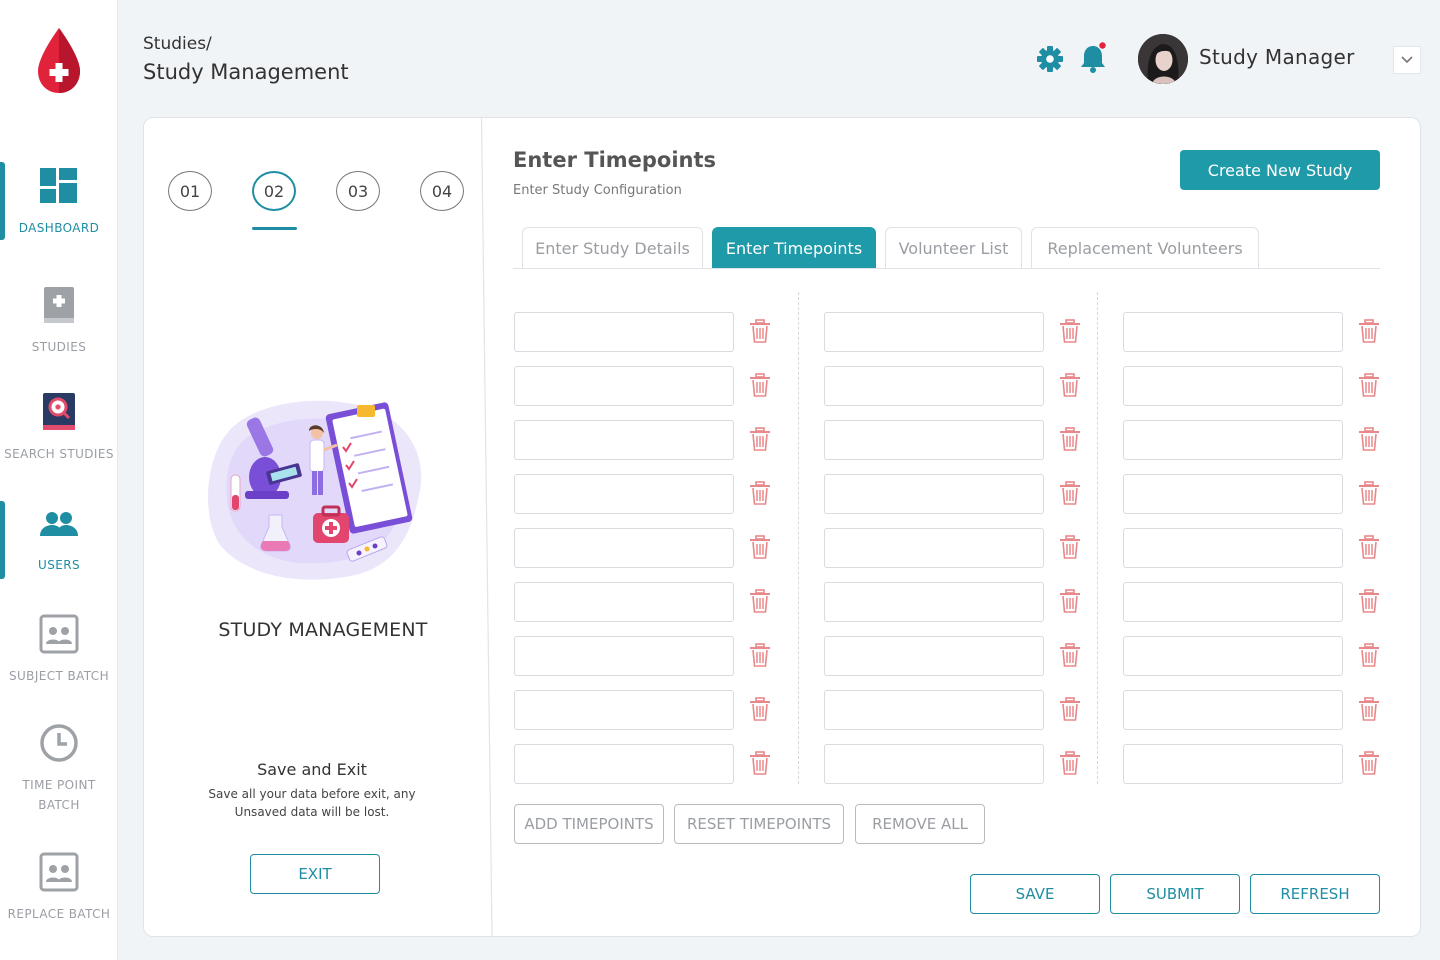 Image resolution: width=1440 pixels, height=960 pixels. I want to click on gear-icon, so click(1050, 59).